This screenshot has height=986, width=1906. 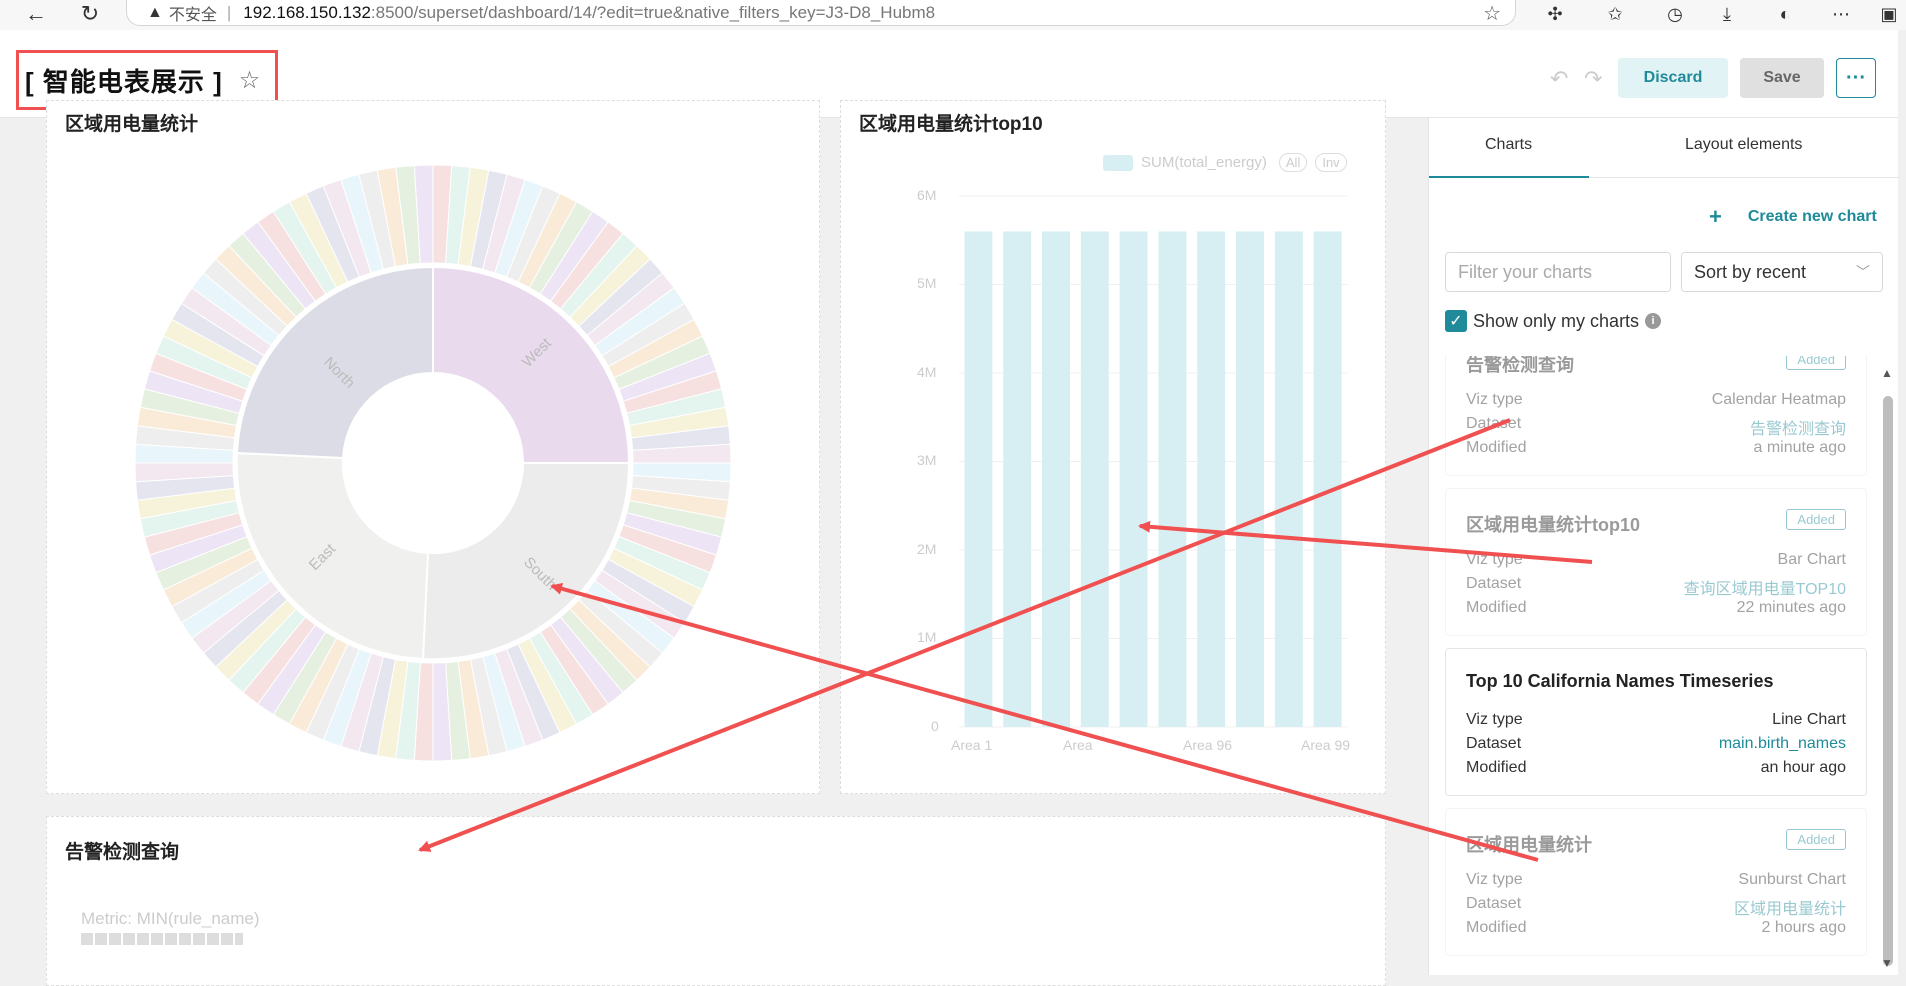 I want to click on tab-layout-elements: Layout elements, so click(x=1743, y=145).